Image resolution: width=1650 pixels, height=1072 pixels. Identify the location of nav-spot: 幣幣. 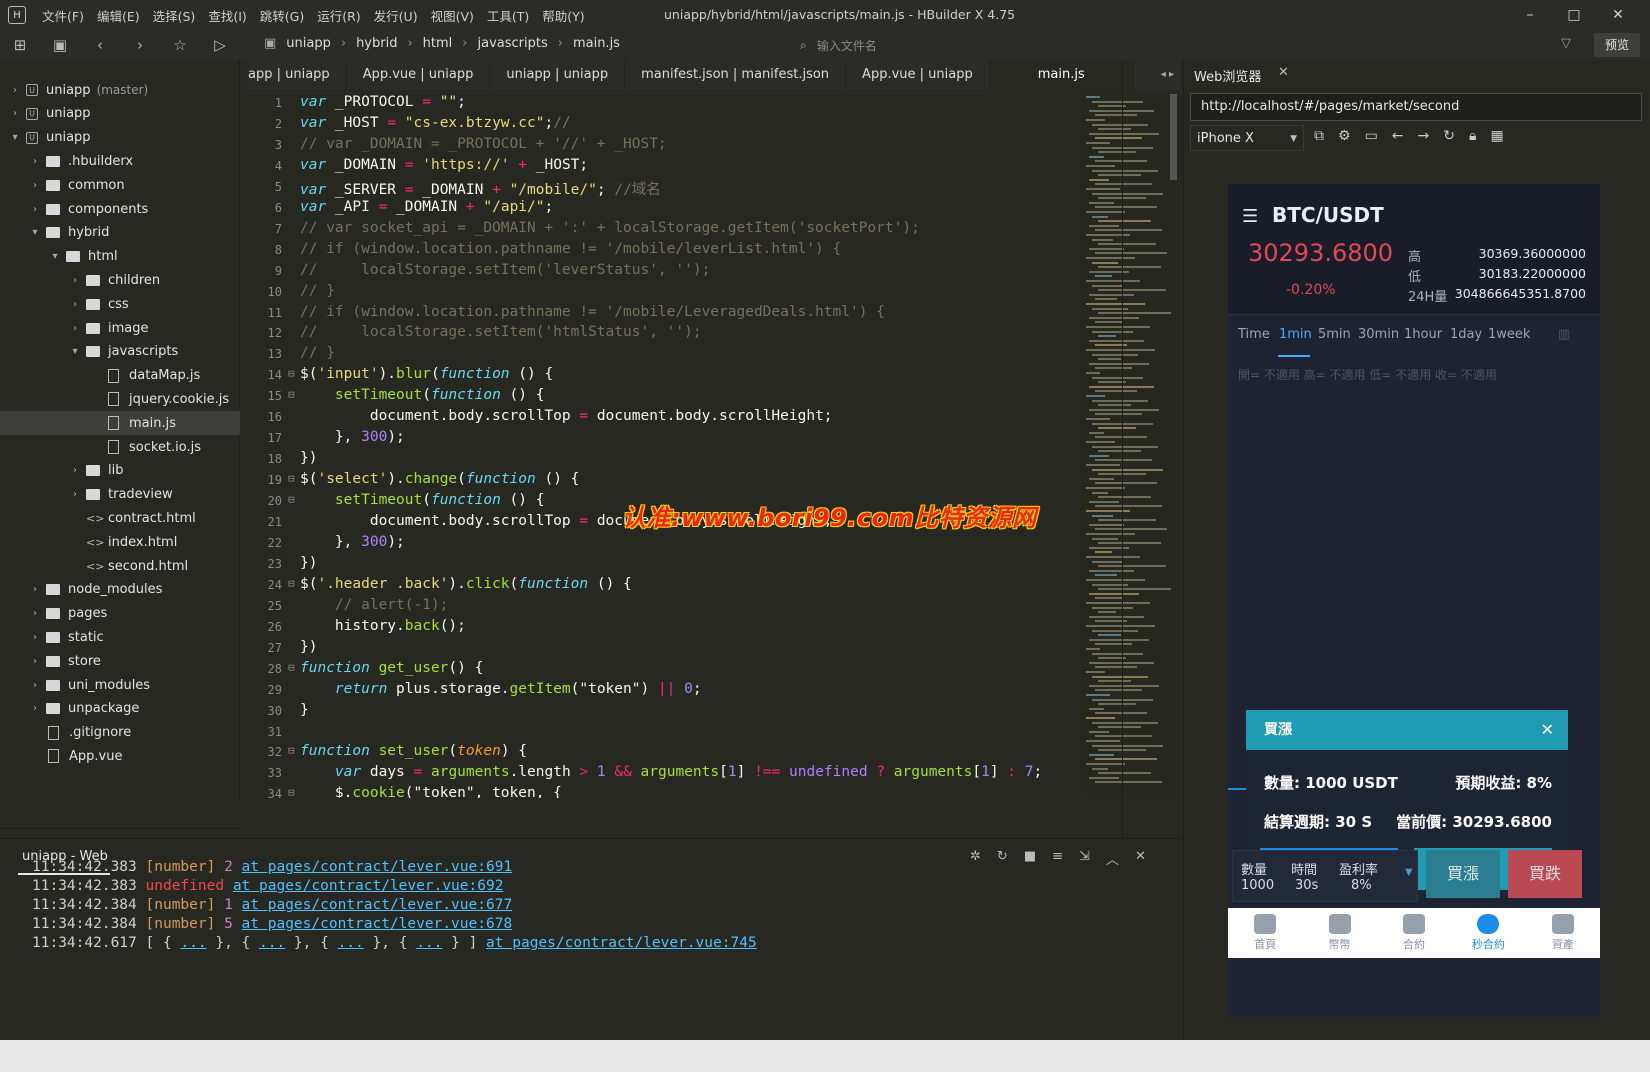
(1339, 933).